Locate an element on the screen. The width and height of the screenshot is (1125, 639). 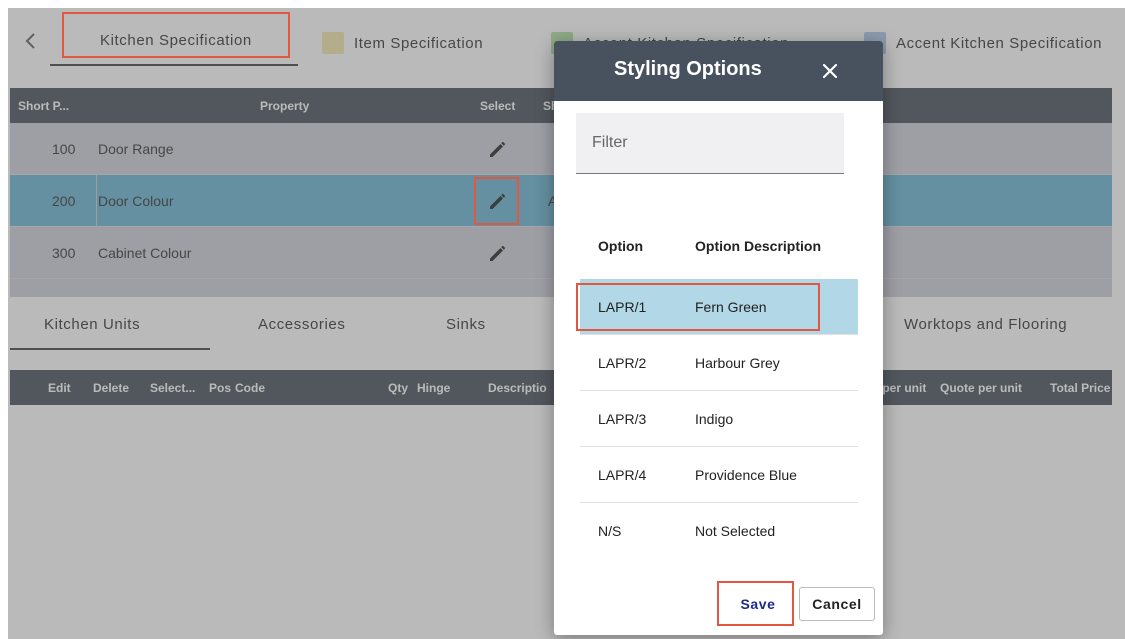
option-code: LAPR/4 is located at coordinates (622, 475).